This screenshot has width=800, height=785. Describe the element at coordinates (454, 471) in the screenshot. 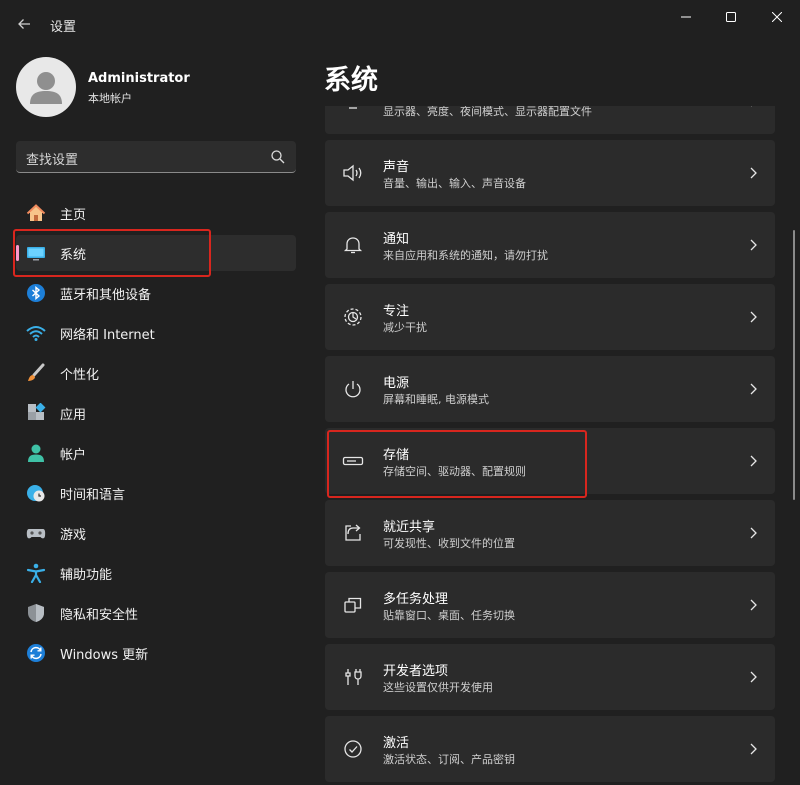

I see `card-subtitle: 存储空间、驱动器、配置规则` at that location.